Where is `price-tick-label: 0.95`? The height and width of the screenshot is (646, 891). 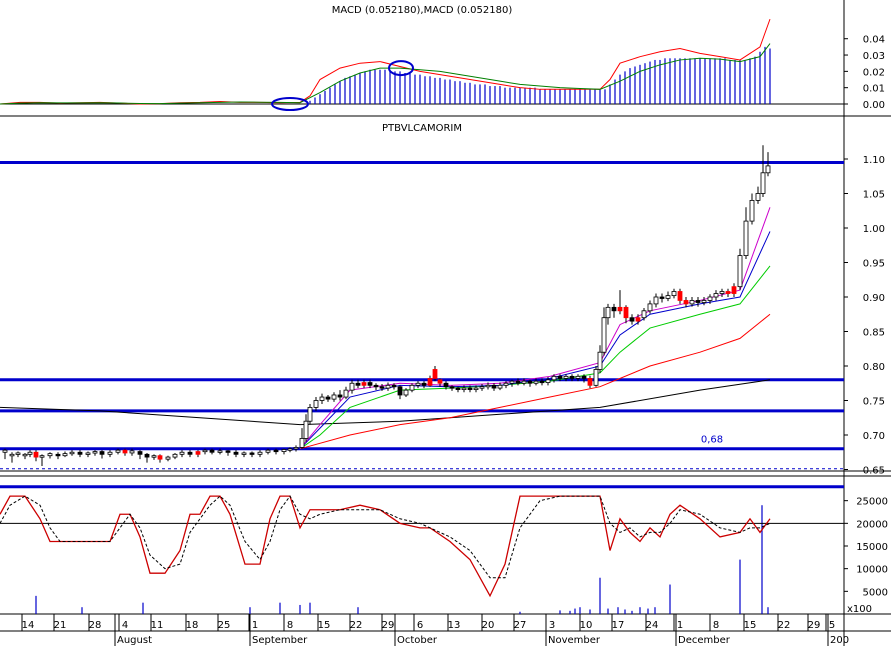 price-tick-label: 0.95 is located at coordinates (874, 264).